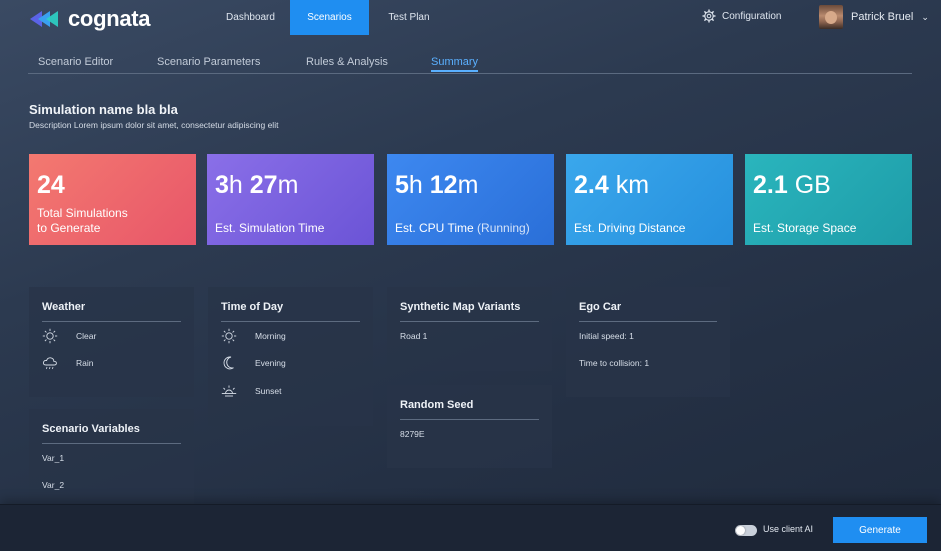  What do you see at coordinates (402, 185) in the screenshot?
I see `stat-value-hours: 5` at bounding box center [402, 185].